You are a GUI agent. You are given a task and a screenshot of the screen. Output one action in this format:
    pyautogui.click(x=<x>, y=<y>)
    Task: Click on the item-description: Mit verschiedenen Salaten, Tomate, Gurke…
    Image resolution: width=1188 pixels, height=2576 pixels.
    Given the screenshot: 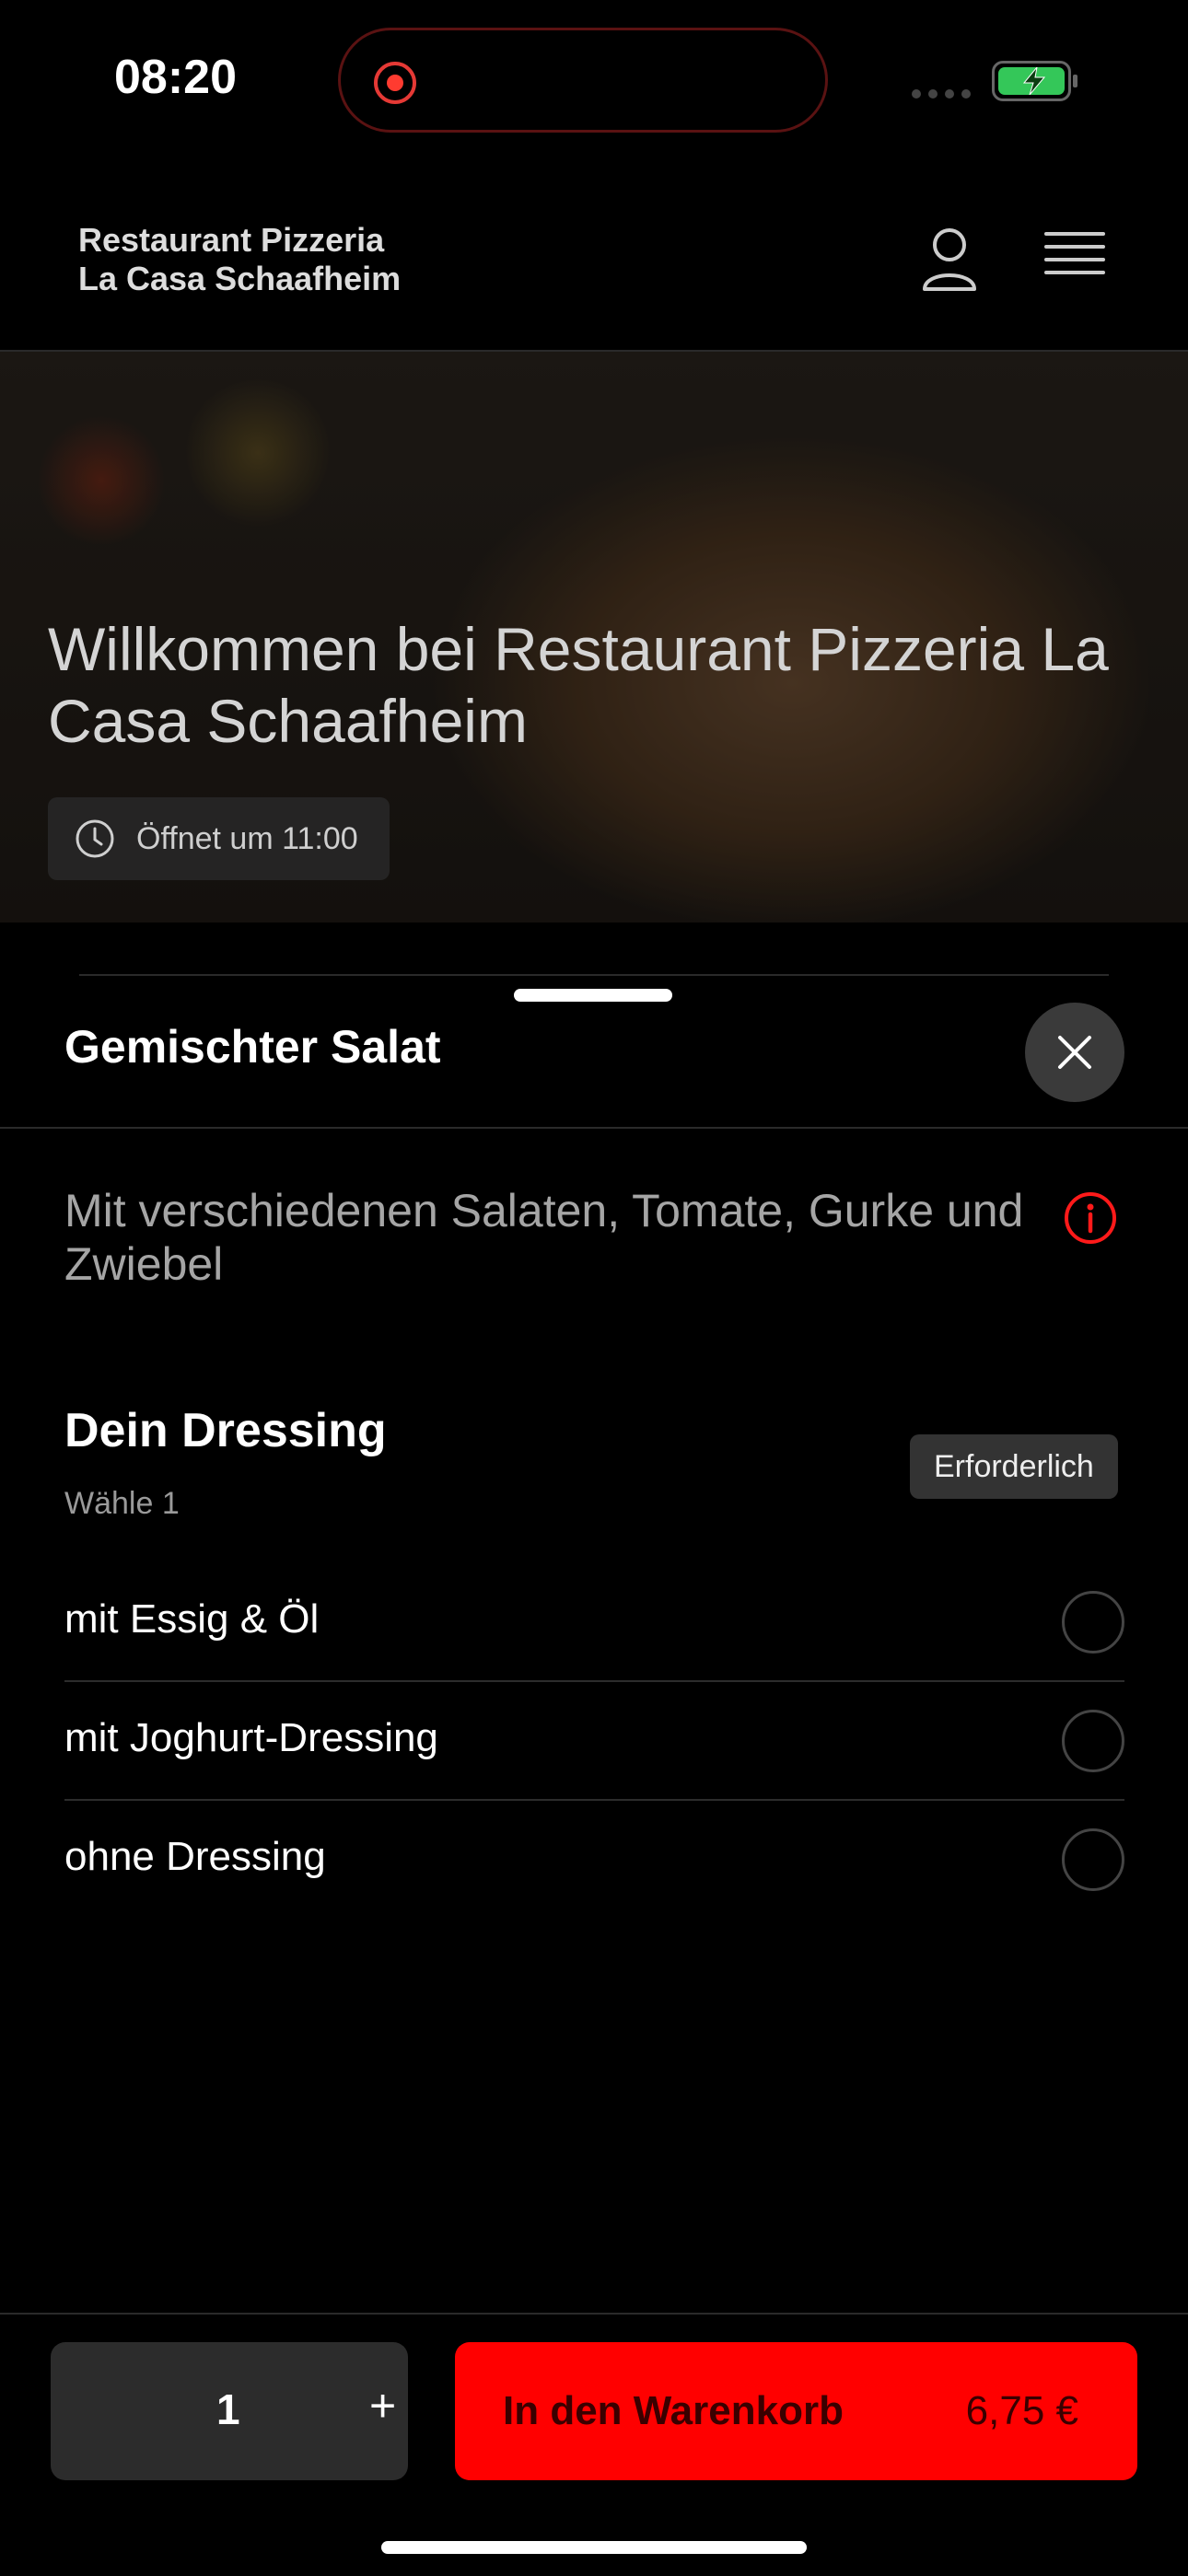 What is the action you would take?
    pyautogui.click(x=544, y=1237)
    